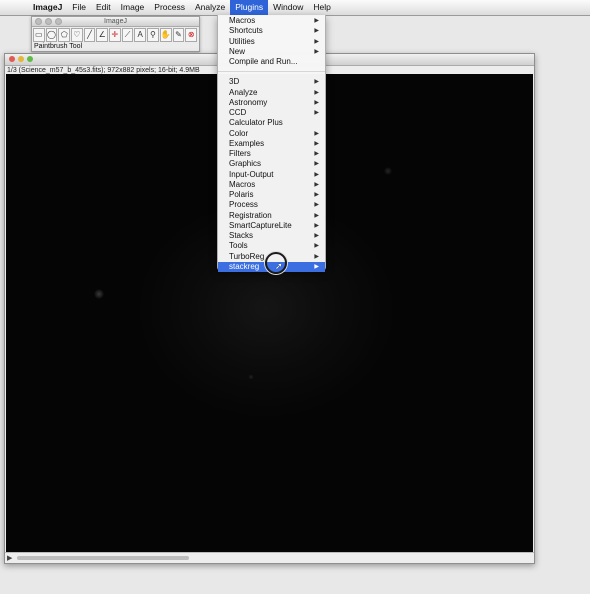 The width and height of the screenshot is (590, 594). I want to click on menu-edit: Edit, so click(103, 7).